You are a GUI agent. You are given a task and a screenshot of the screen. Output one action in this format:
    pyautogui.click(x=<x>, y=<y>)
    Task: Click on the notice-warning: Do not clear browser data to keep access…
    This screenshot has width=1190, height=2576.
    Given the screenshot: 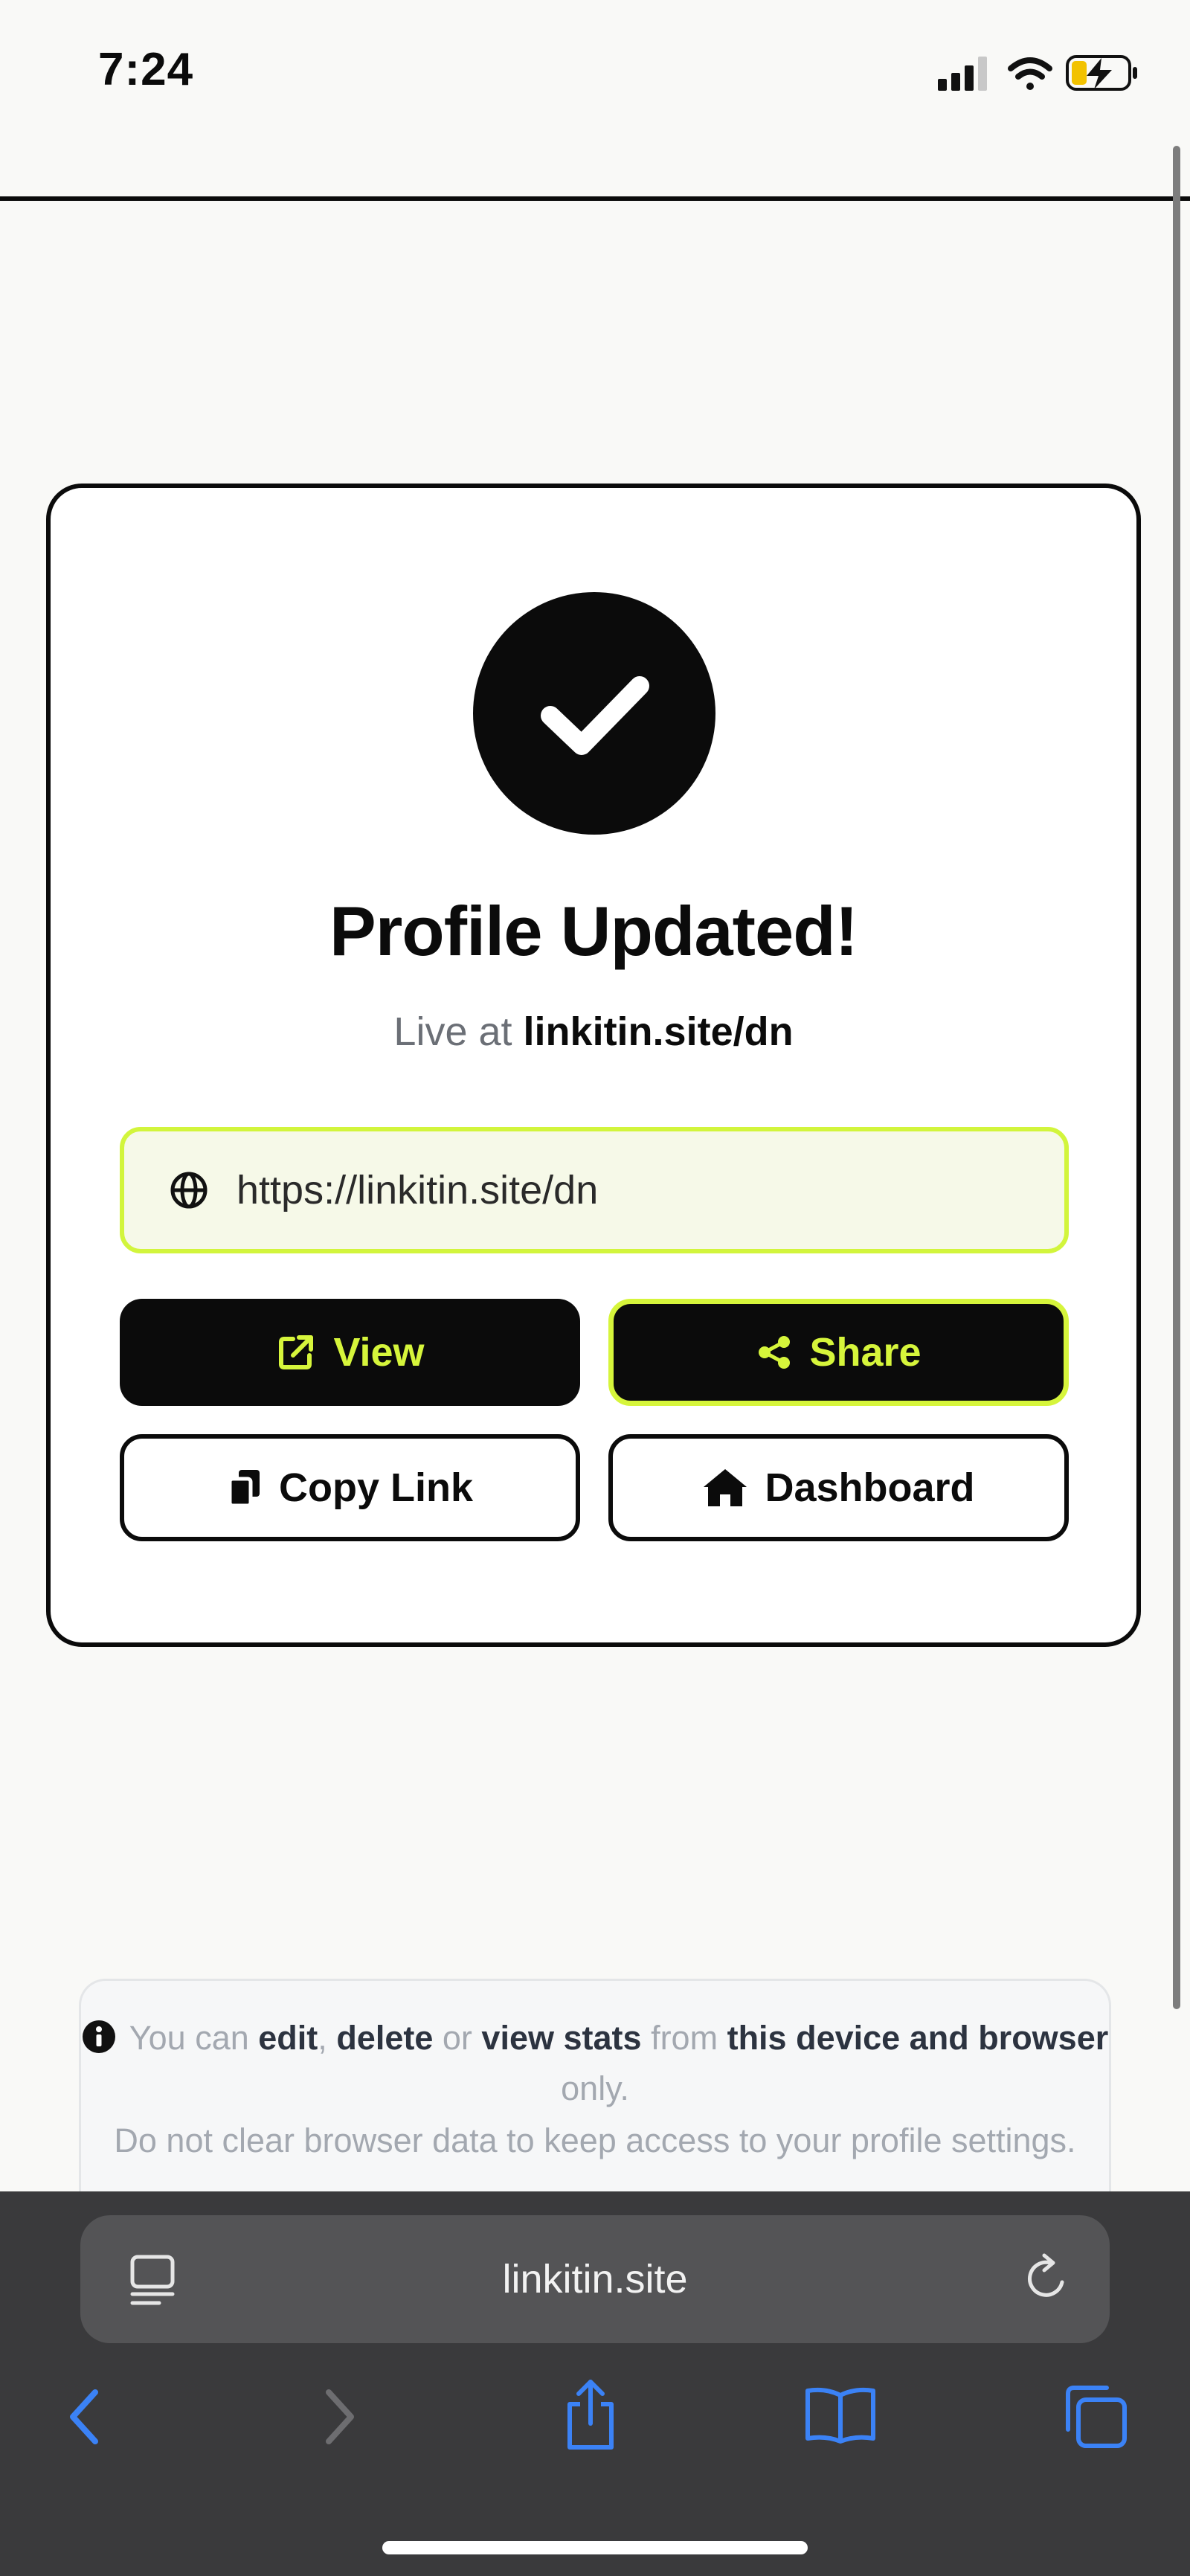 What is the action you would take?
    pyautogui.click(x=595, y=2140)
    